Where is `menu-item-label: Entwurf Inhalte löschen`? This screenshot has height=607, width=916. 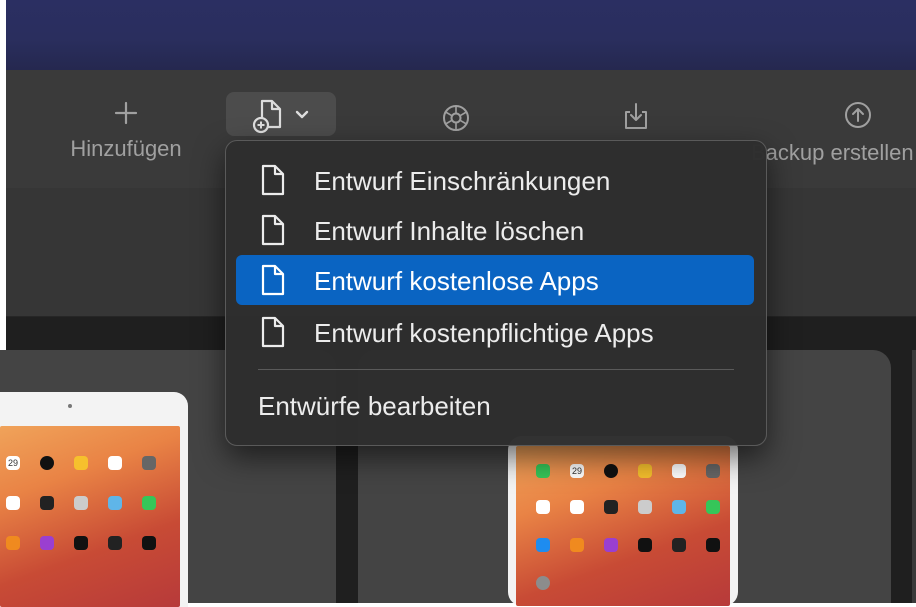 menu-item-label: Entwurf Inhalte löschen is located at coordinates (449, 231).